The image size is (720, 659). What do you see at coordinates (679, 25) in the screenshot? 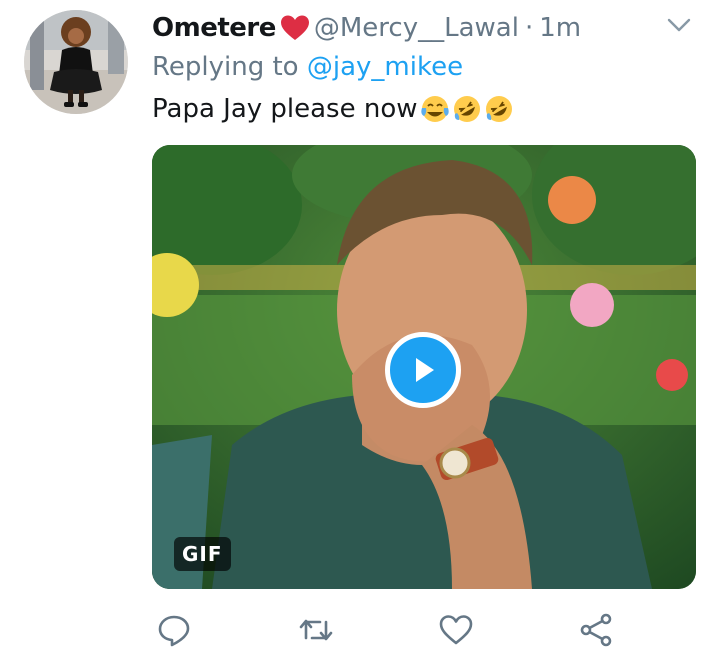
I see `chevron-down-icon` at bounding box center [679, 25].